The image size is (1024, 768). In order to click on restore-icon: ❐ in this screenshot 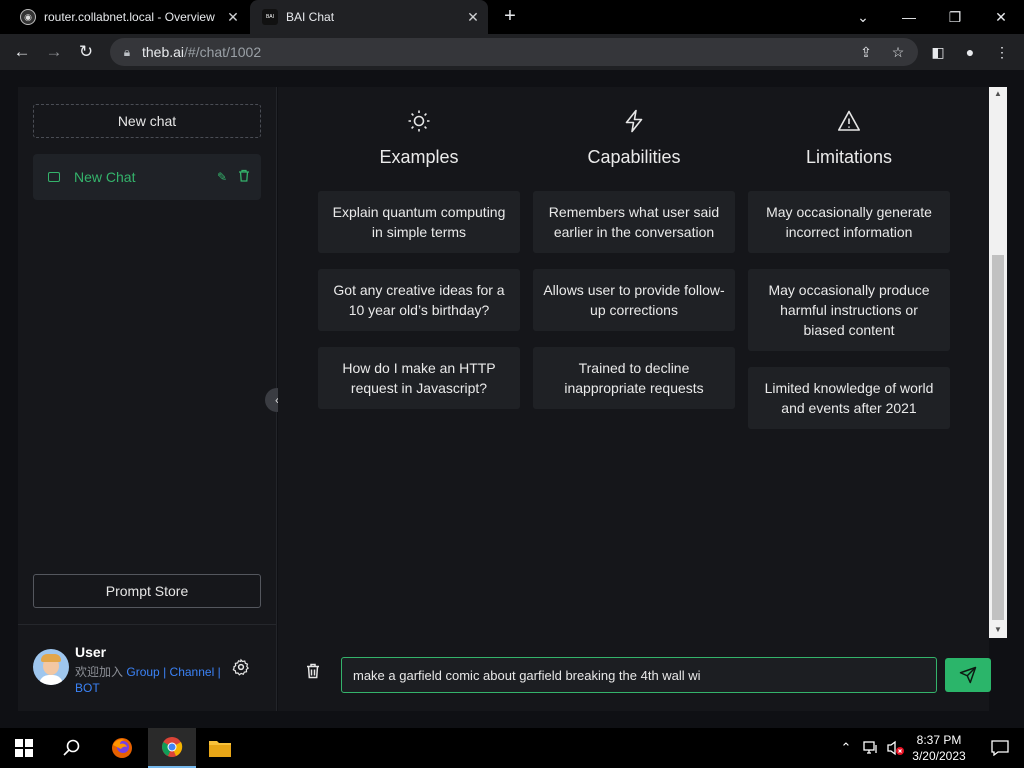, I will do `click(955, 17)`.